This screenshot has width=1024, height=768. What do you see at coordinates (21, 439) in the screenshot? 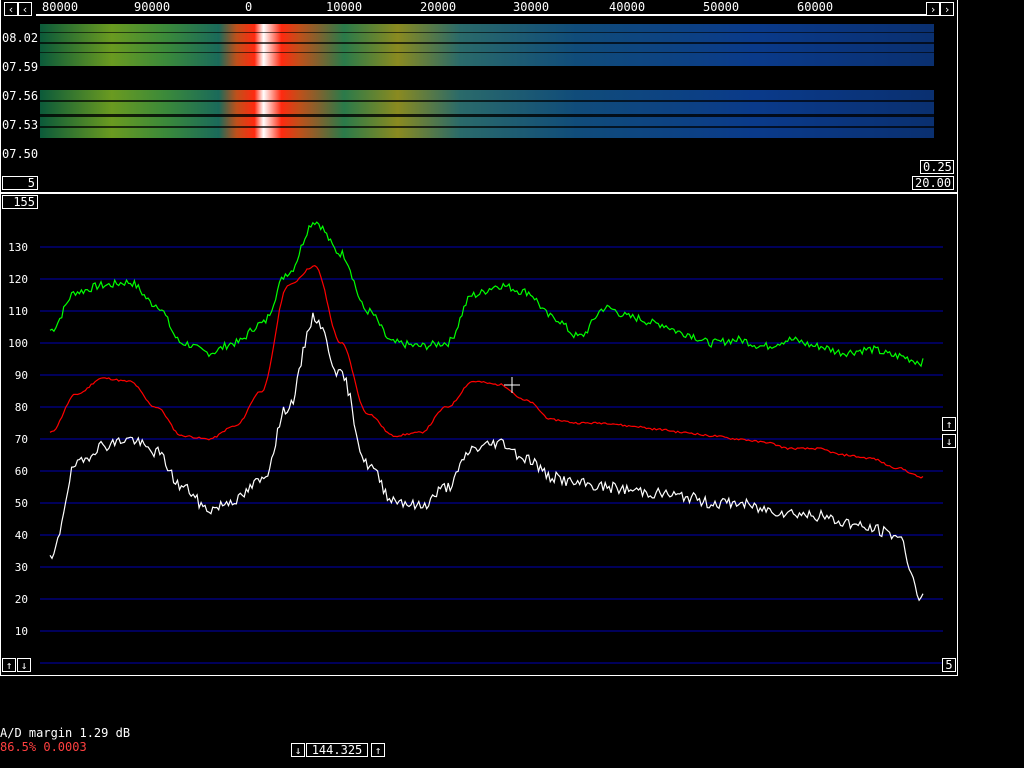
I see `y-axis-label: 70` at bounding box center [21, 439].